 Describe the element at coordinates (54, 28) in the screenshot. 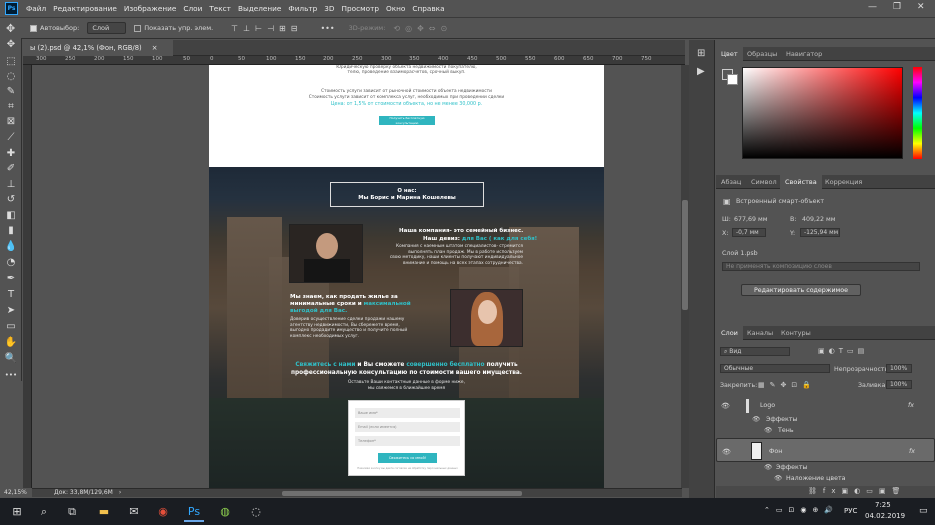

I see `autoselect-option: Автовыбор:` at that location.